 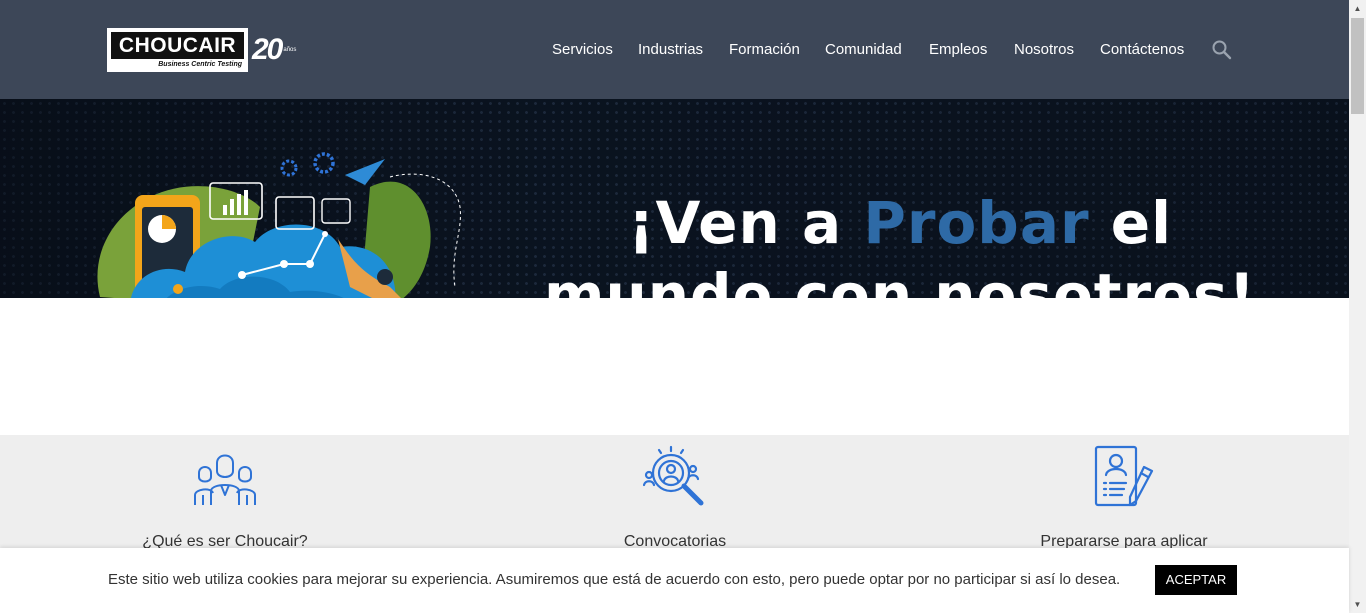 What do you see at coordinates (1222, 50) in the screenshot?
I see `search-icon` at bounding box center [1222, 50].